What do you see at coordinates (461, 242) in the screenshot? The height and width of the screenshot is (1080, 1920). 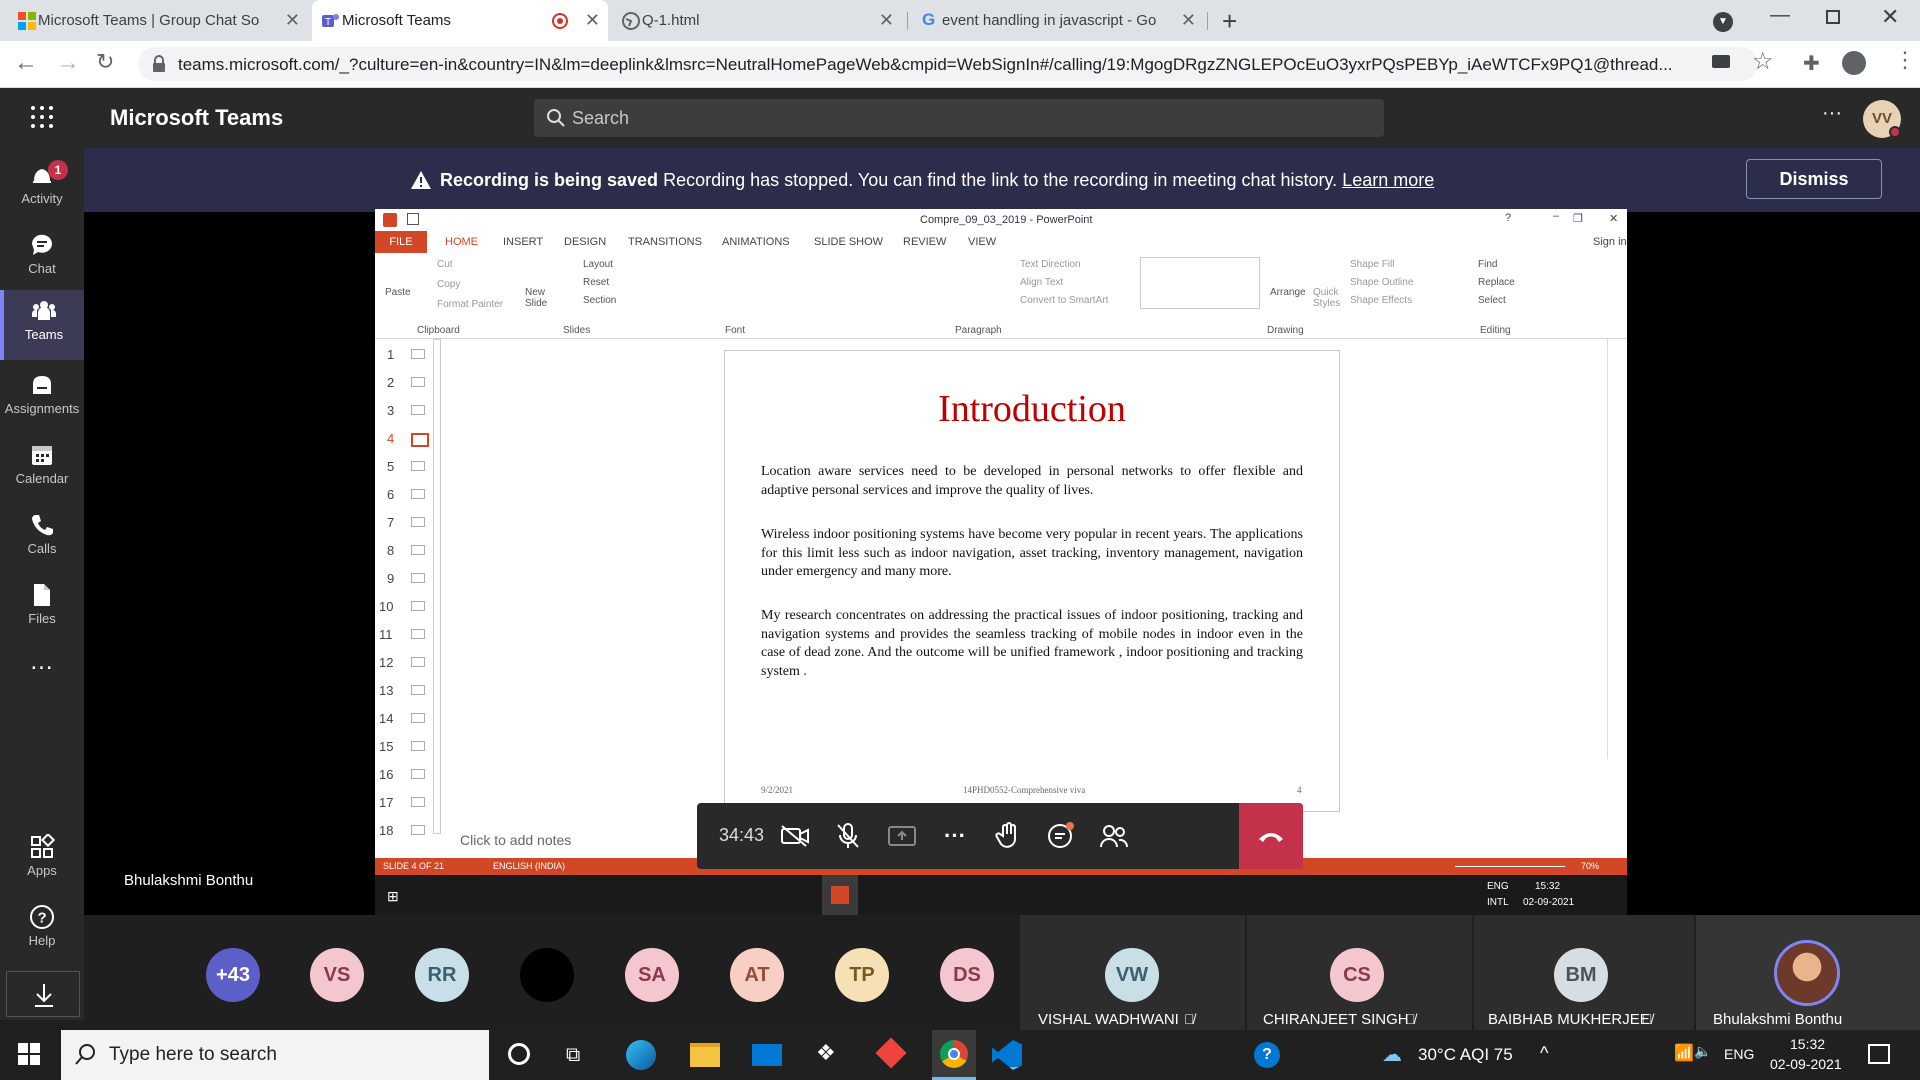 I see `ppt-menu-home: HOME` at bounding box center [461, 242].